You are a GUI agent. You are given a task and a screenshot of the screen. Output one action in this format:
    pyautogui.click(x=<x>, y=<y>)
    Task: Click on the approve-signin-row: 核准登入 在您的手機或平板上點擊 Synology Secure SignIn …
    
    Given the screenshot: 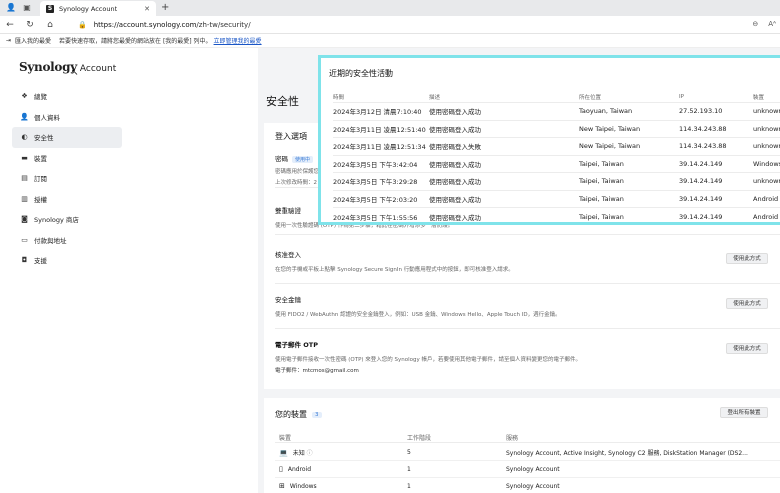 What is the action you would take?
    pyautogui.click(x=527, y=266)
    